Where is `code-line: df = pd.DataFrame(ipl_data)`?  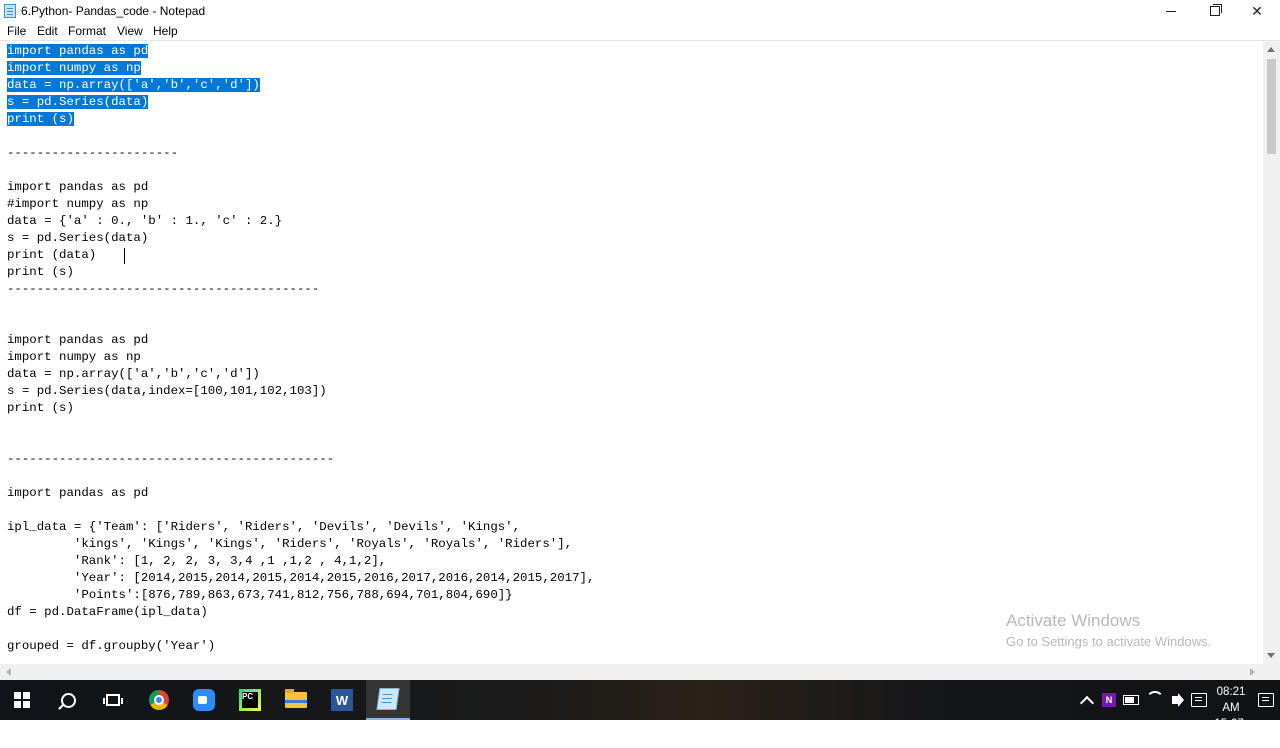 code-line: df = pd.DataFrame(ipl_data) is located at coordinates (107, 612).